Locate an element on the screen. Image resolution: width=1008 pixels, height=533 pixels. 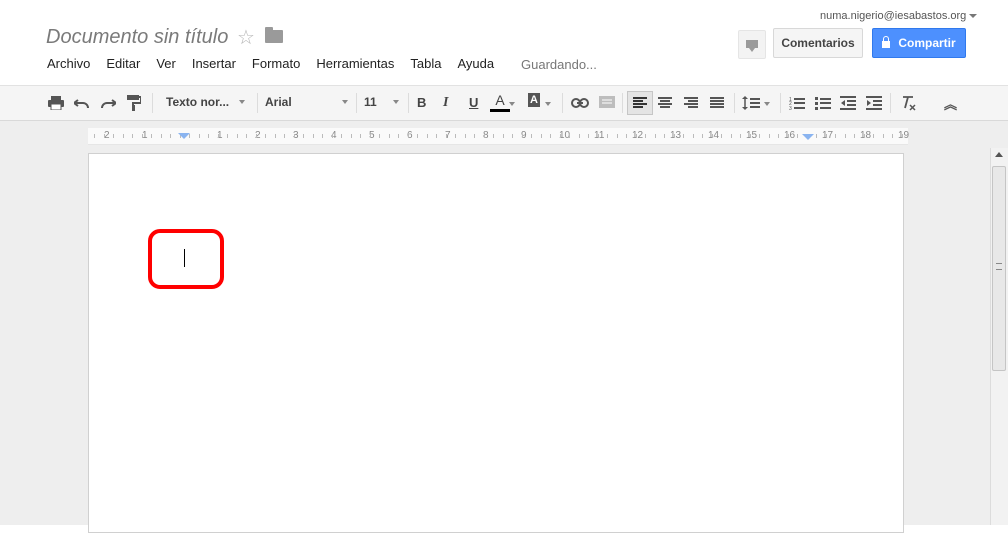
ruler-label: 19 is located at coordinates (904, 135).